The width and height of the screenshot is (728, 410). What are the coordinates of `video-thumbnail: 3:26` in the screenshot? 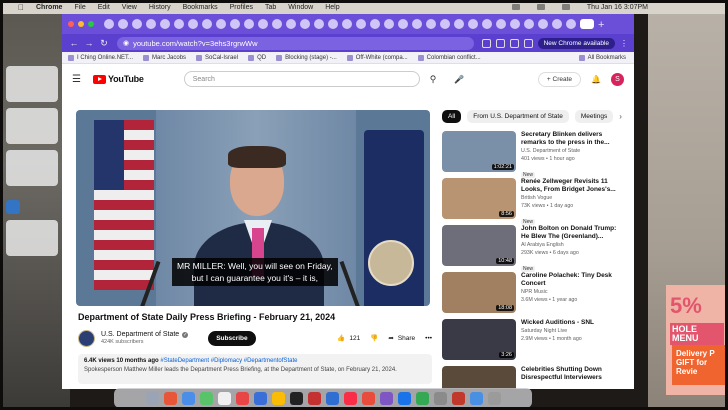 It's located at (479, 339).